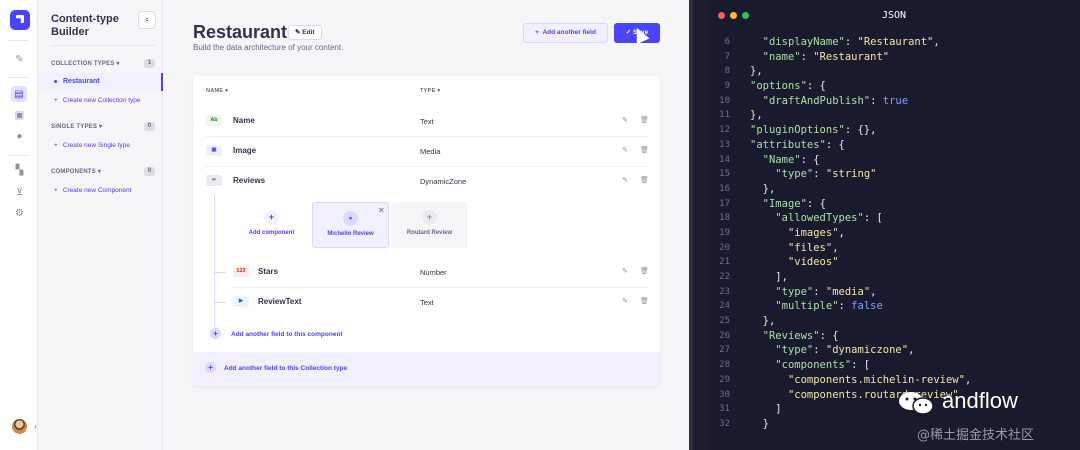 The height and width of the screenshot is (450, 1080). I want to click on line-number: 27, so click(724, 350).